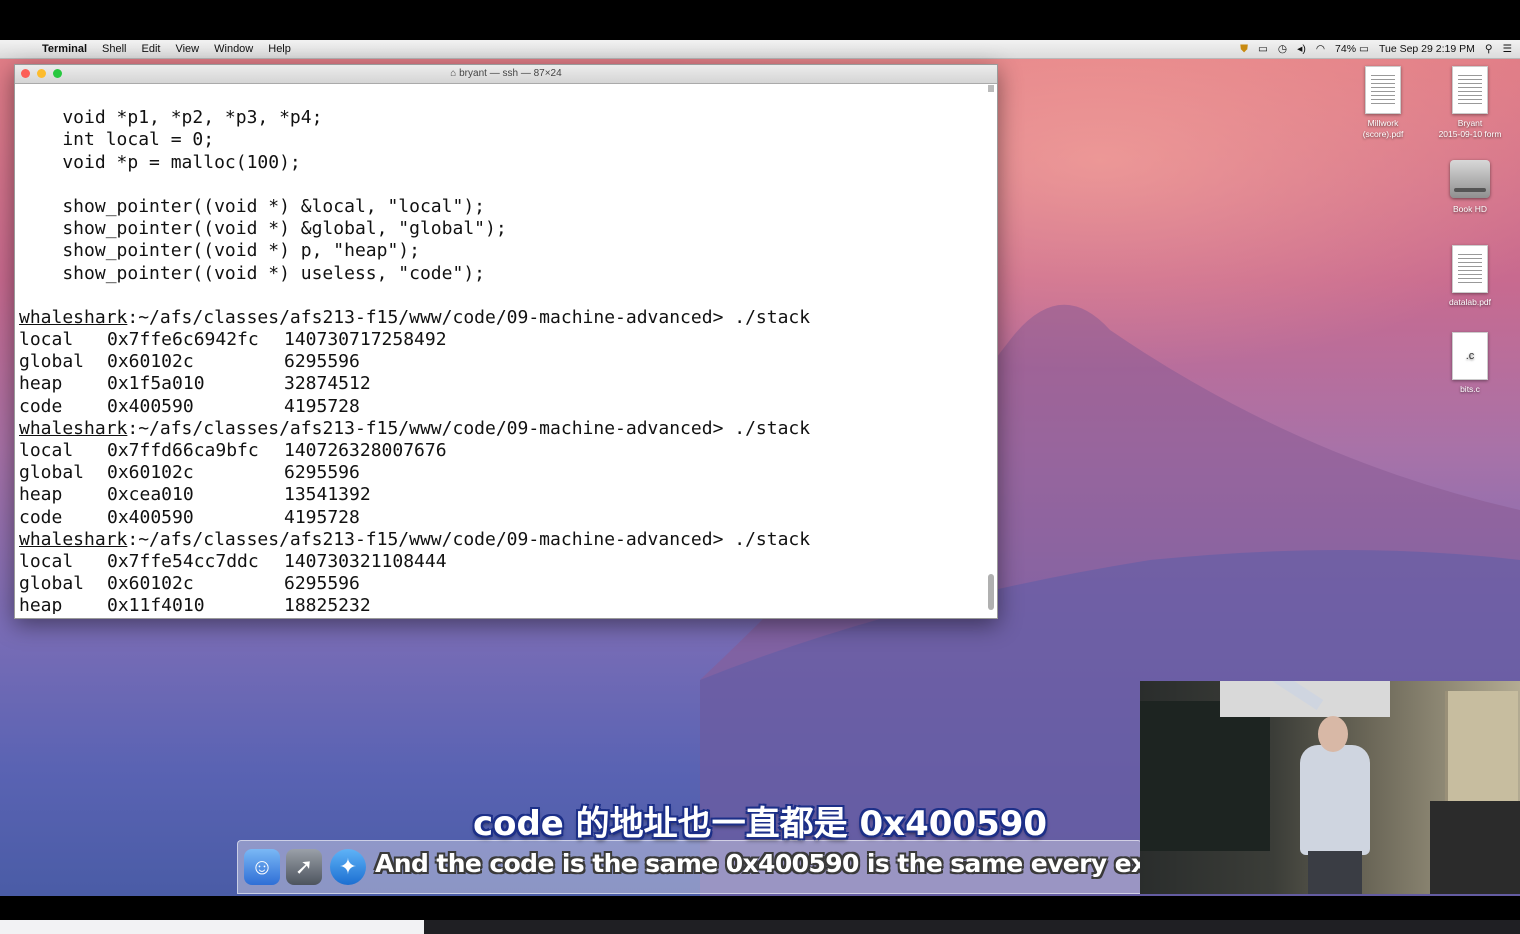 This screenshot has width=1520, height=934. I want to click on menu-help: Help, so click(279, 49).